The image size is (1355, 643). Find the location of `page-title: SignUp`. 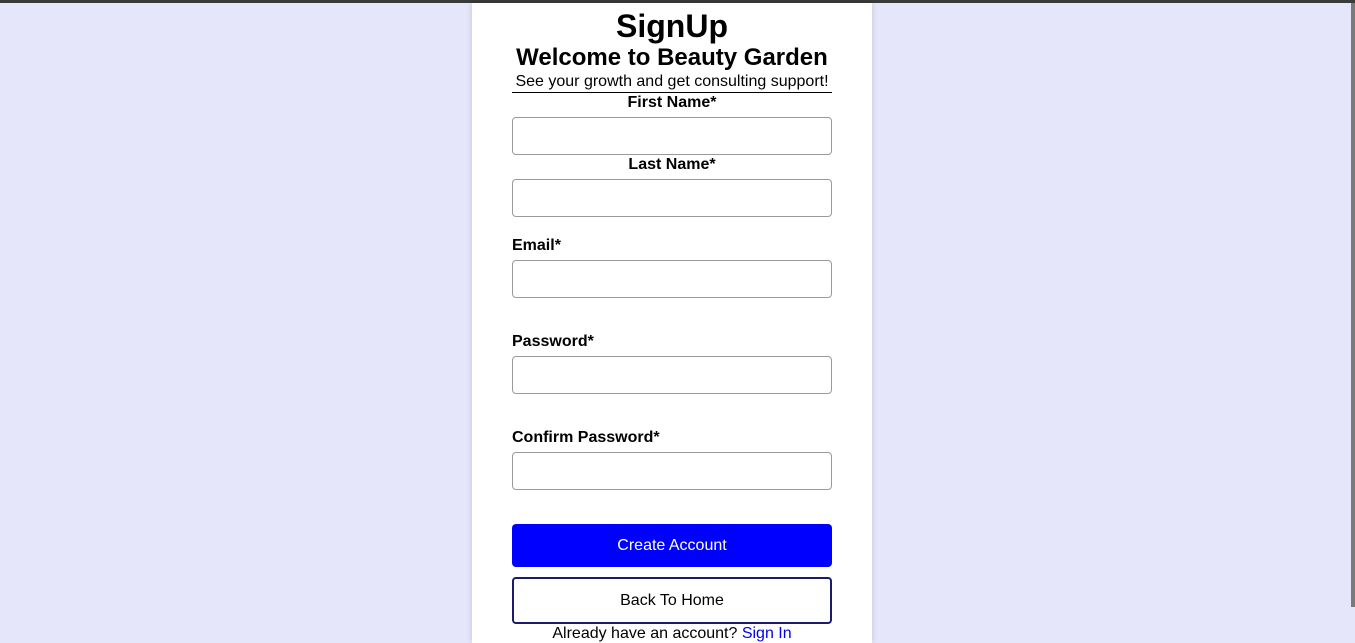

page-title: SignUp is located at coordinates (672, 26).